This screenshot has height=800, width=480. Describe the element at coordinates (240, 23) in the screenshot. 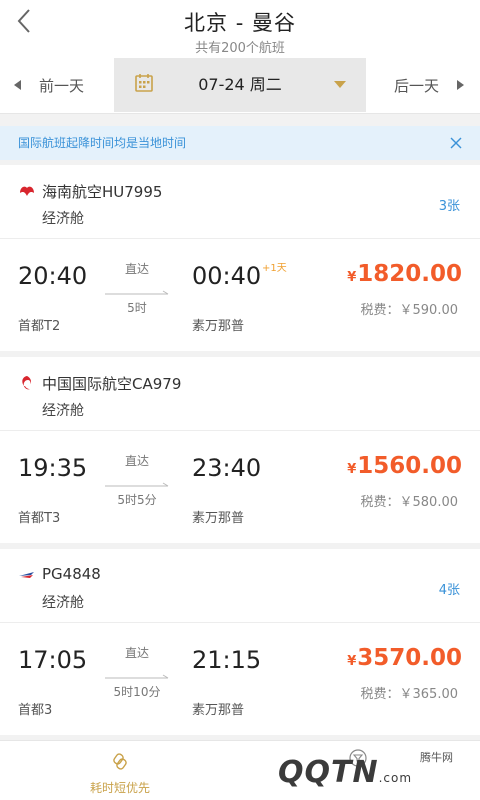

I see `route-title: 北京 - 曼谷` at that location.